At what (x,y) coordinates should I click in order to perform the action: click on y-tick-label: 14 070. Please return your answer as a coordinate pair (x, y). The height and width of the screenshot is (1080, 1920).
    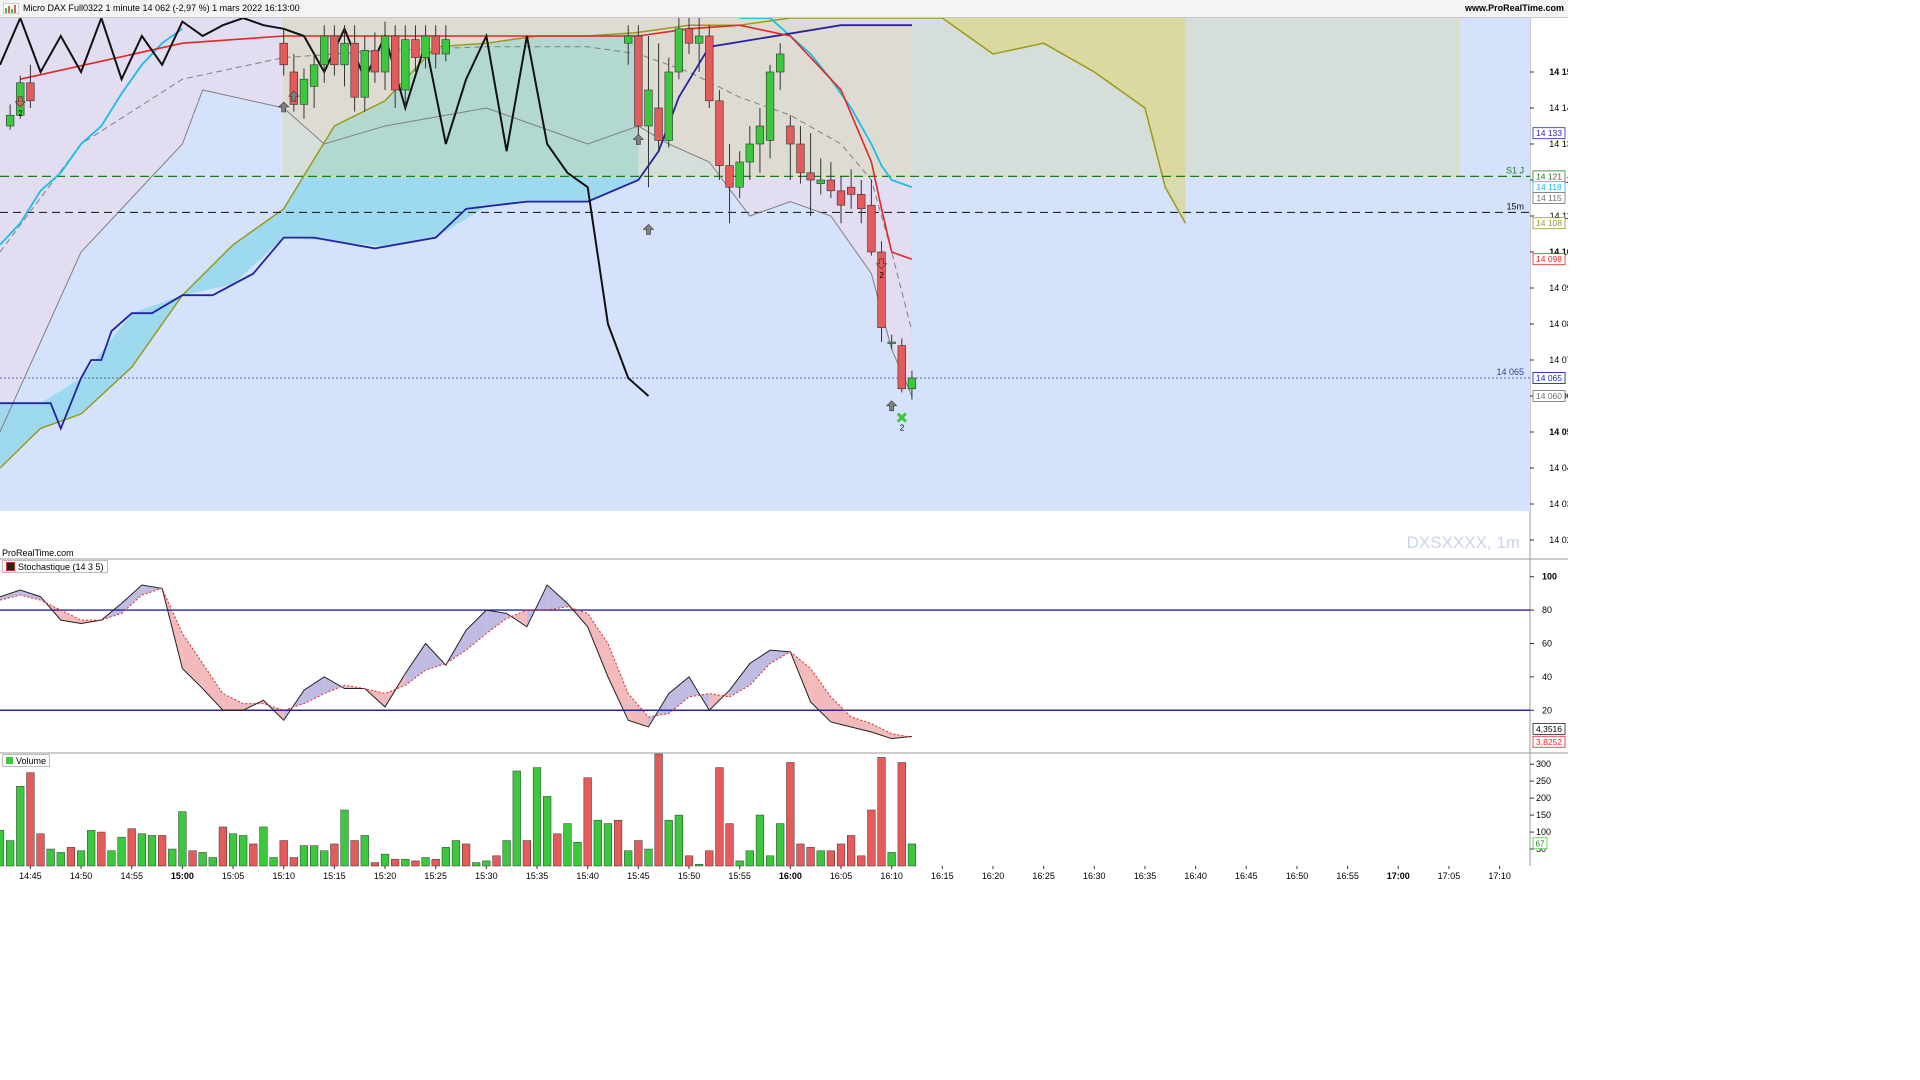
    Looking at the image, I should click on (1558, 360).